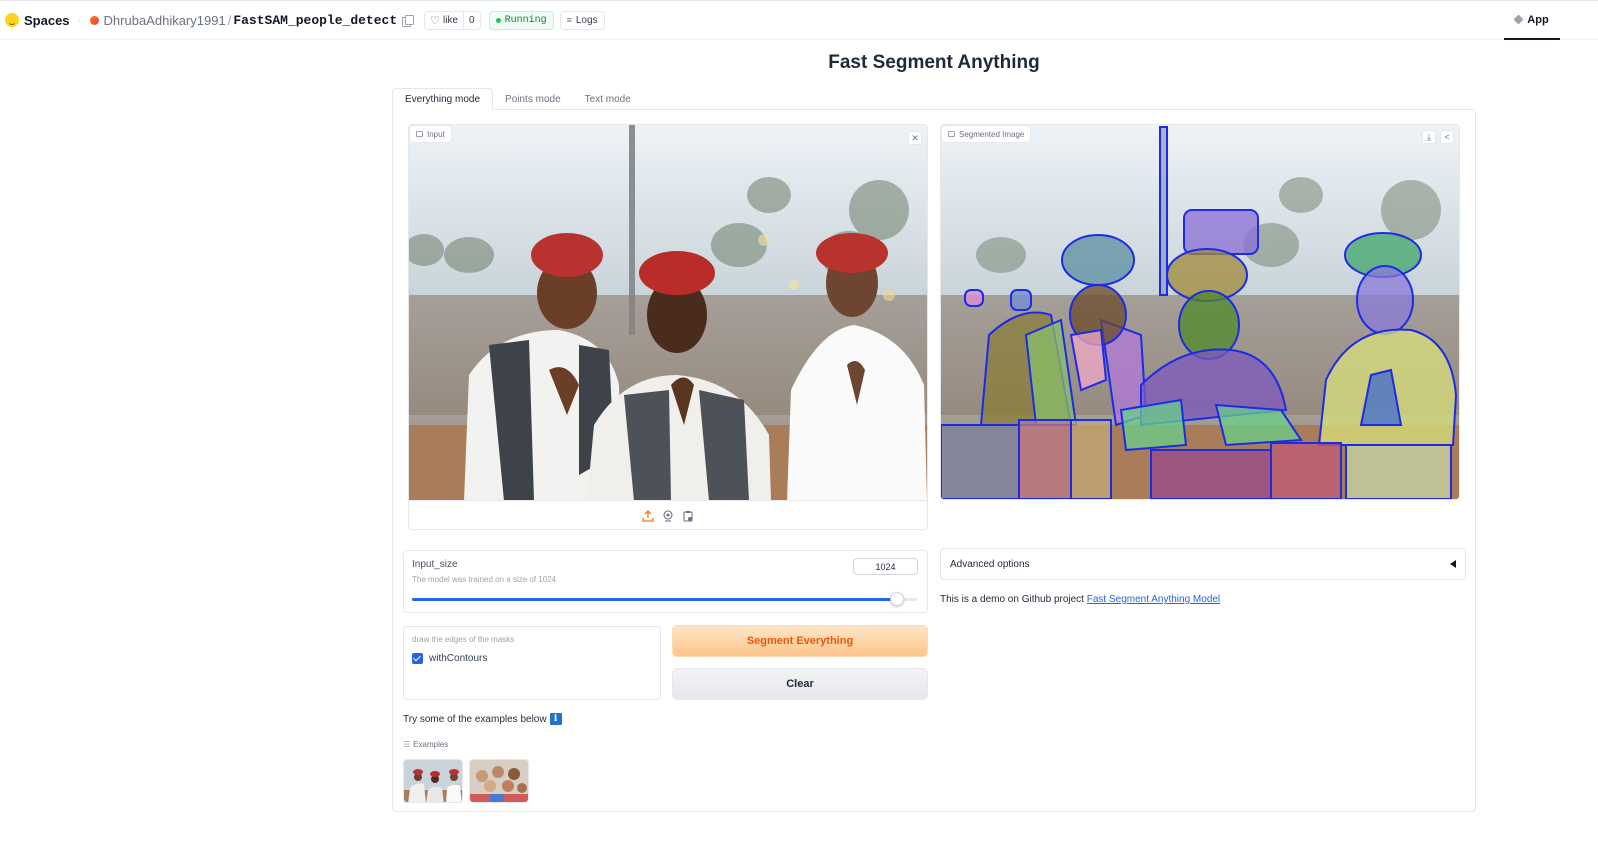 This screenshot has height=855, width=1598. I want to click on like-label: like, so click(451, 20).